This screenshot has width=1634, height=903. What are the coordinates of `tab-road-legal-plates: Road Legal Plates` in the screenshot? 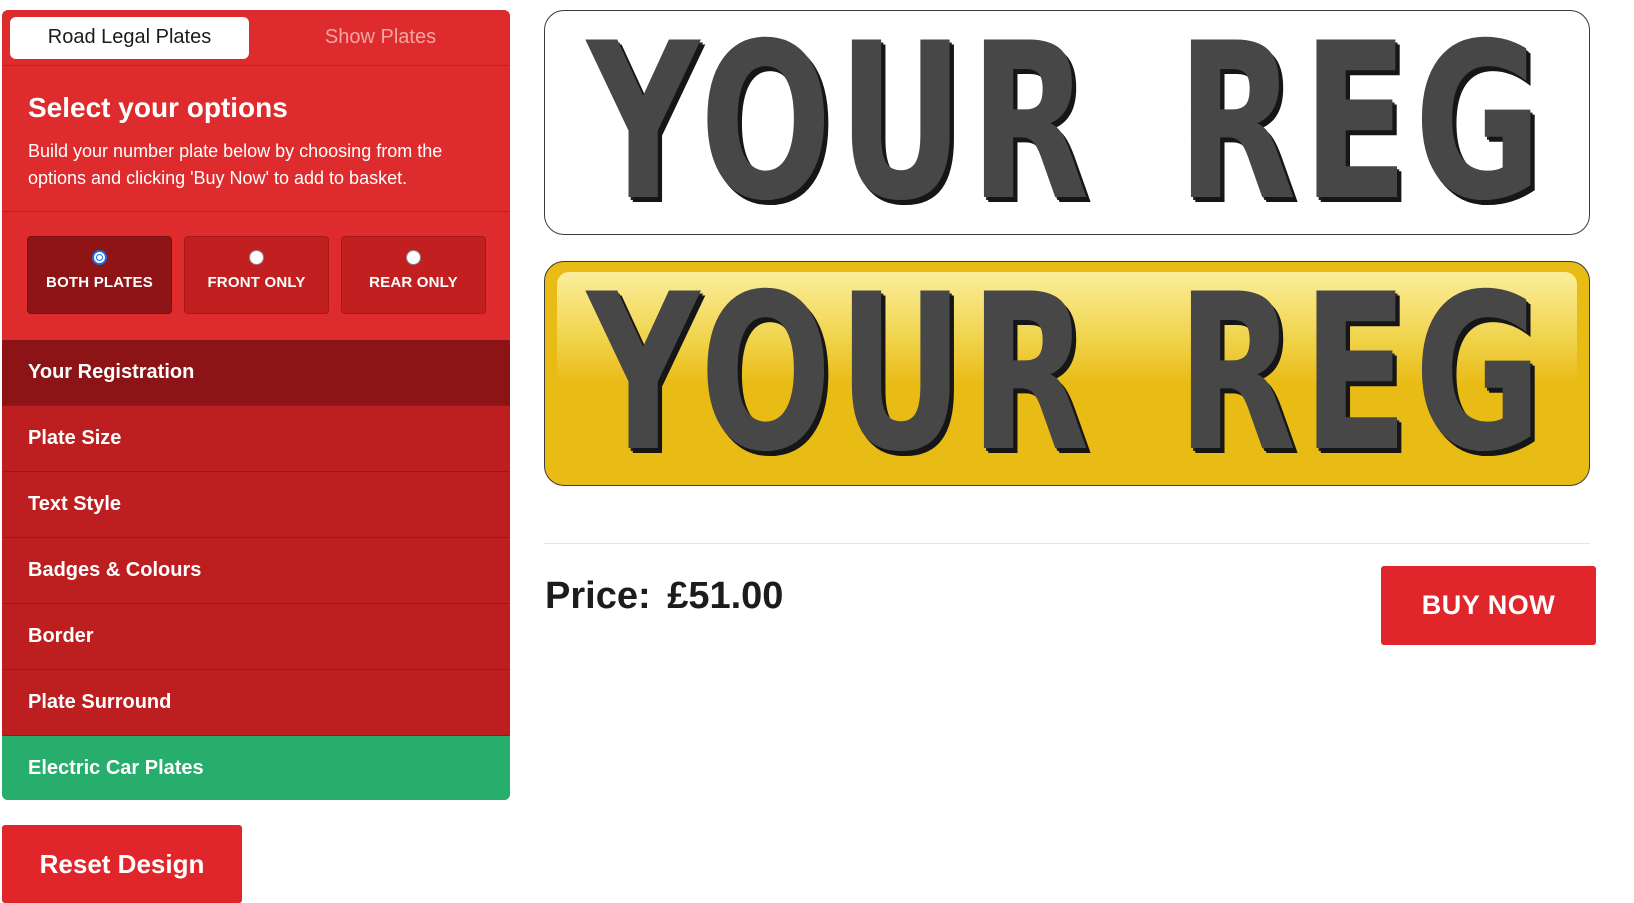 It's located at (129, 37).